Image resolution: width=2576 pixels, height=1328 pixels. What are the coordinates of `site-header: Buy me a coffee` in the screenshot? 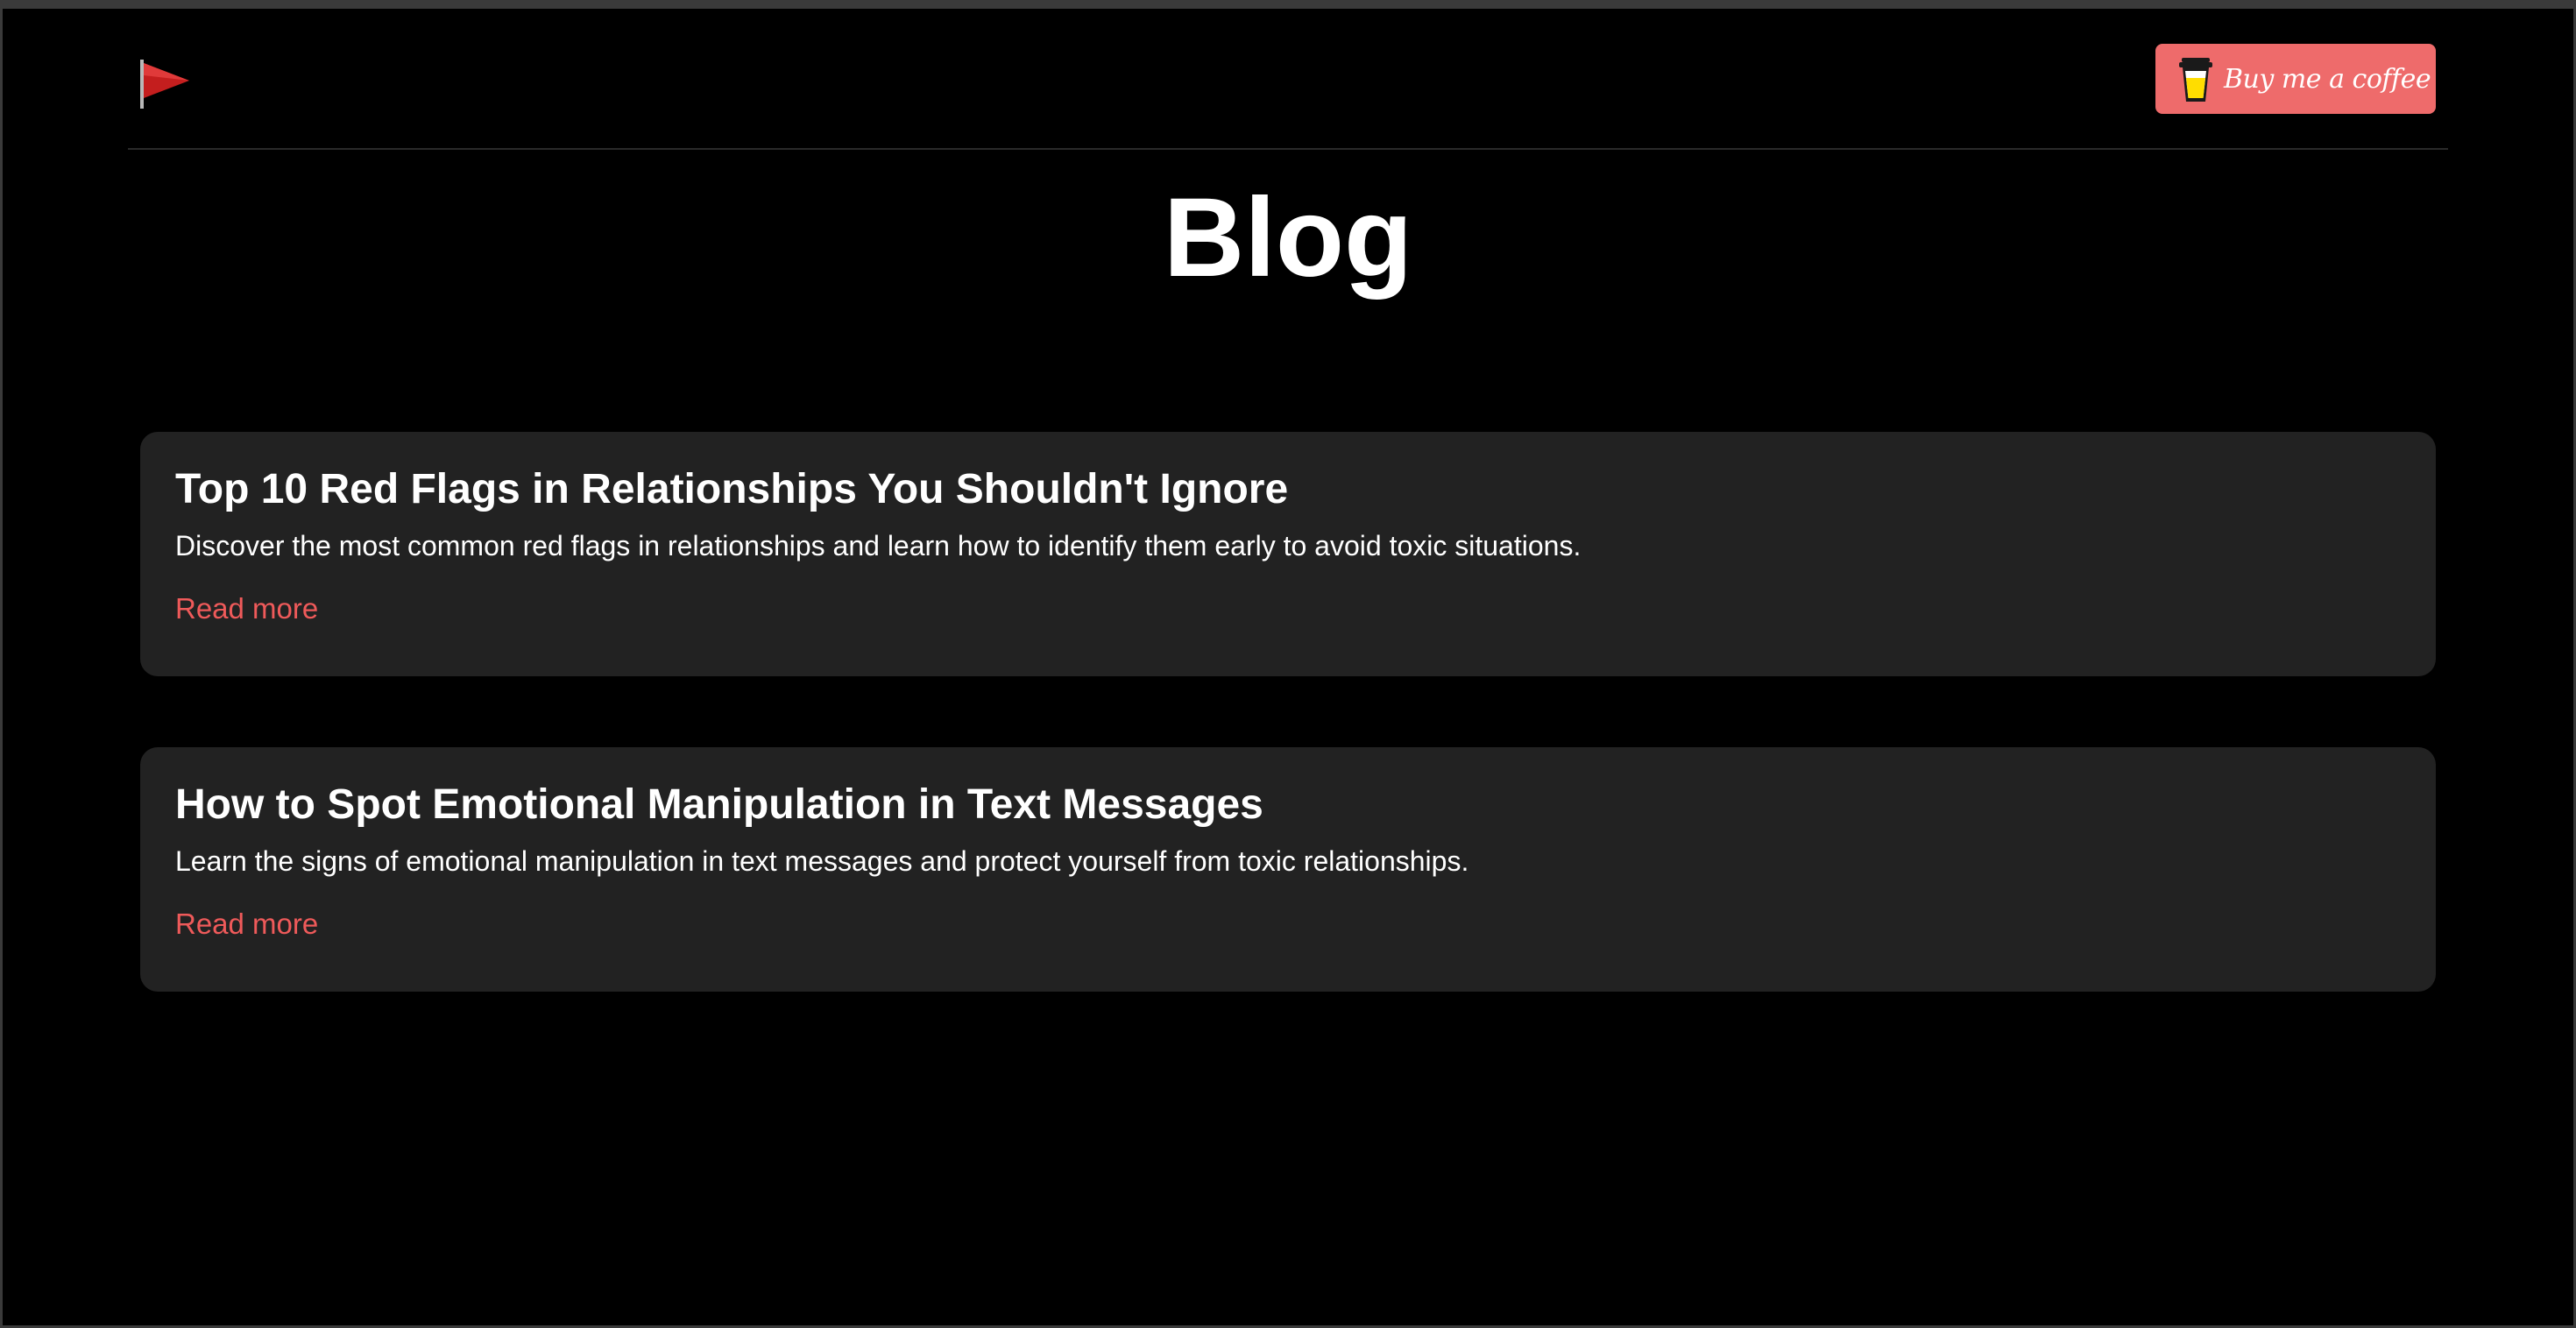 It's located at (1288, 79).